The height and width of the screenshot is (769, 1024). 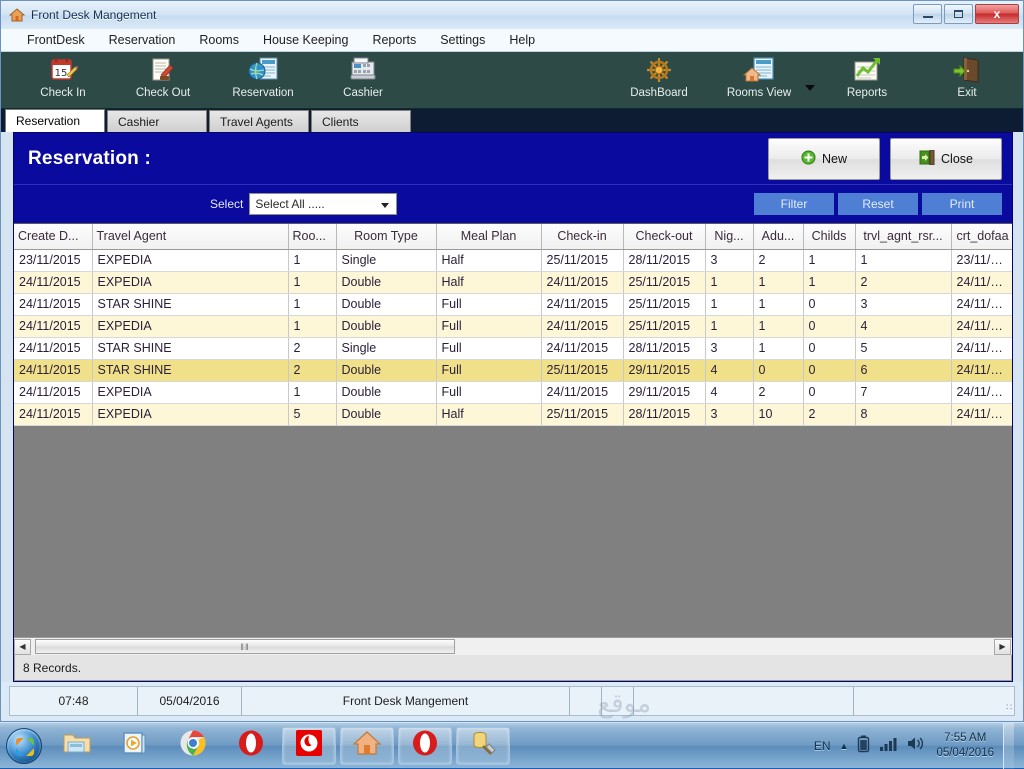 What do you see at coordinates (867, 80) in the screenshot?
I see `toolbar-button-reports: Reports` at bounding box center [867, 80].